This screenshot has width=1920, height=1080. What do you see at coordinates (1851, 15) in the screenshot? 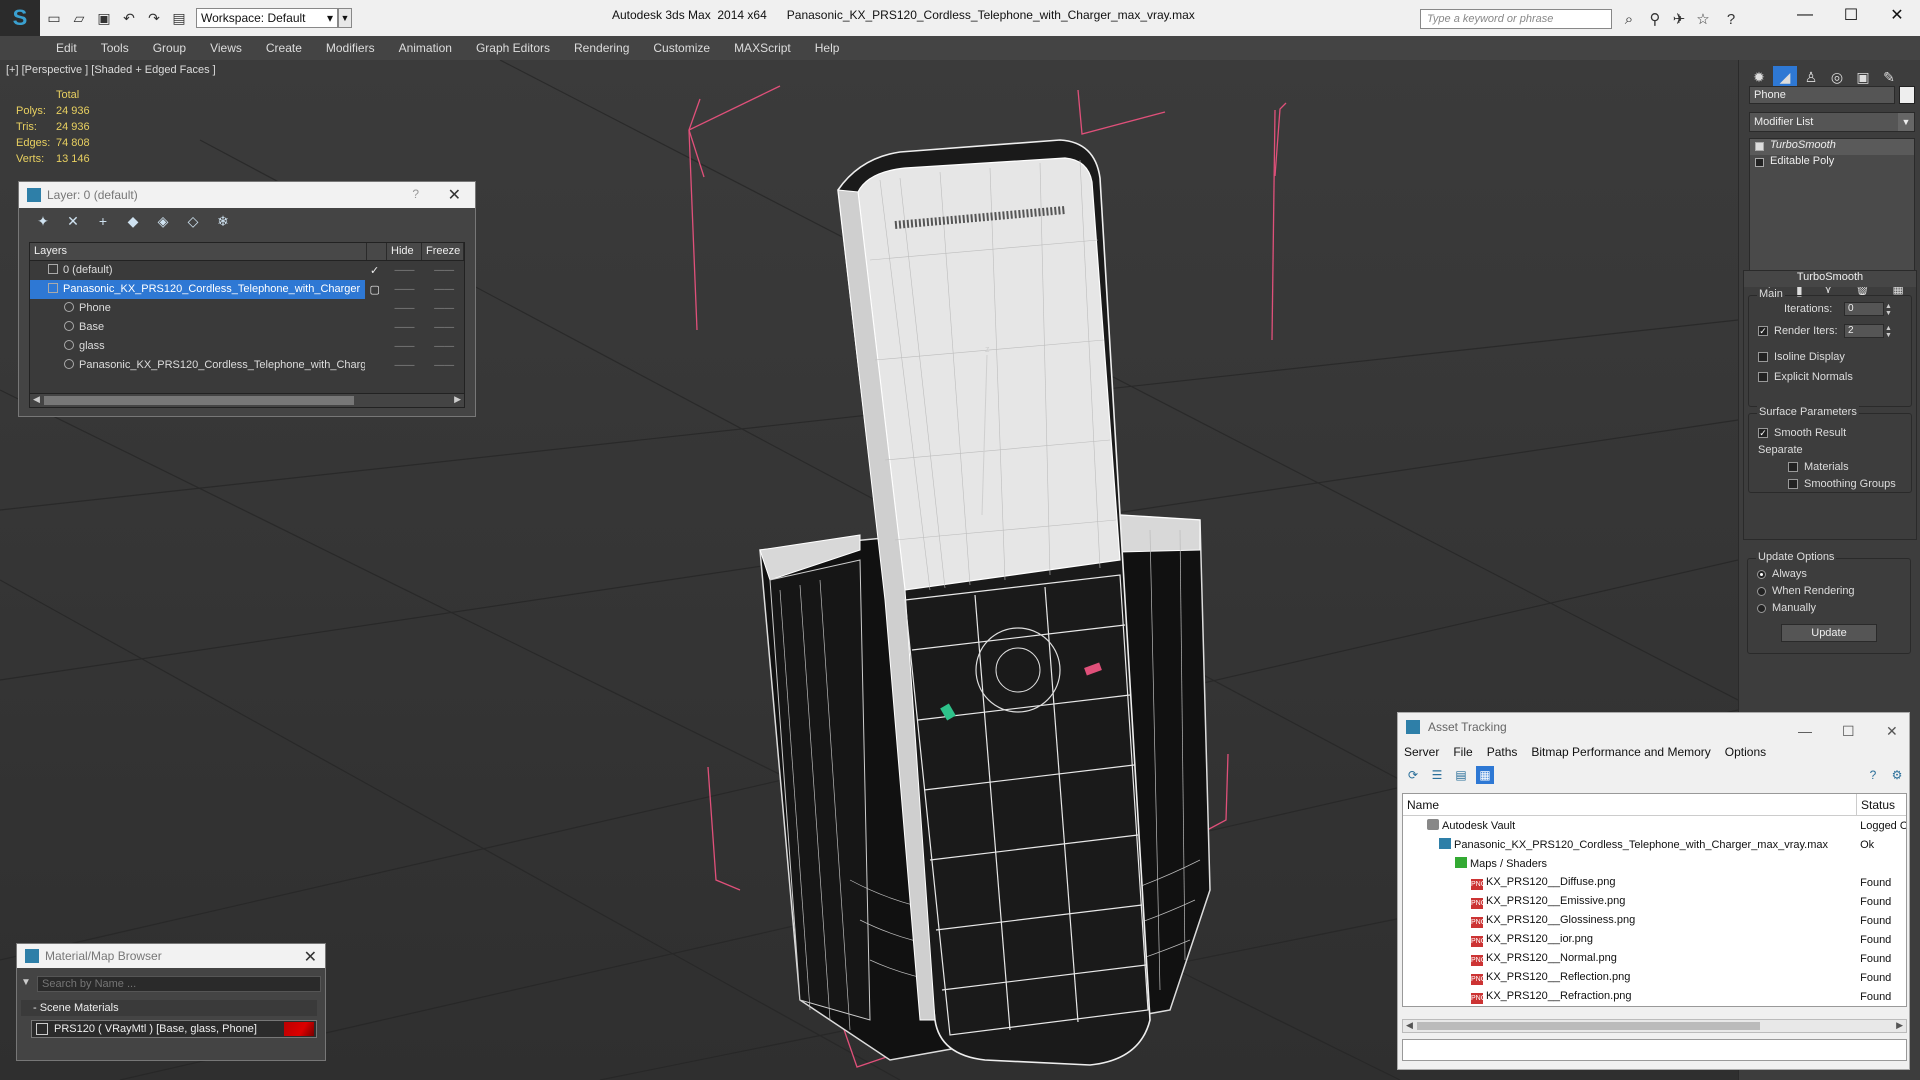
I see `maximize-icon: ☐` at bounding box center [1851, 15].